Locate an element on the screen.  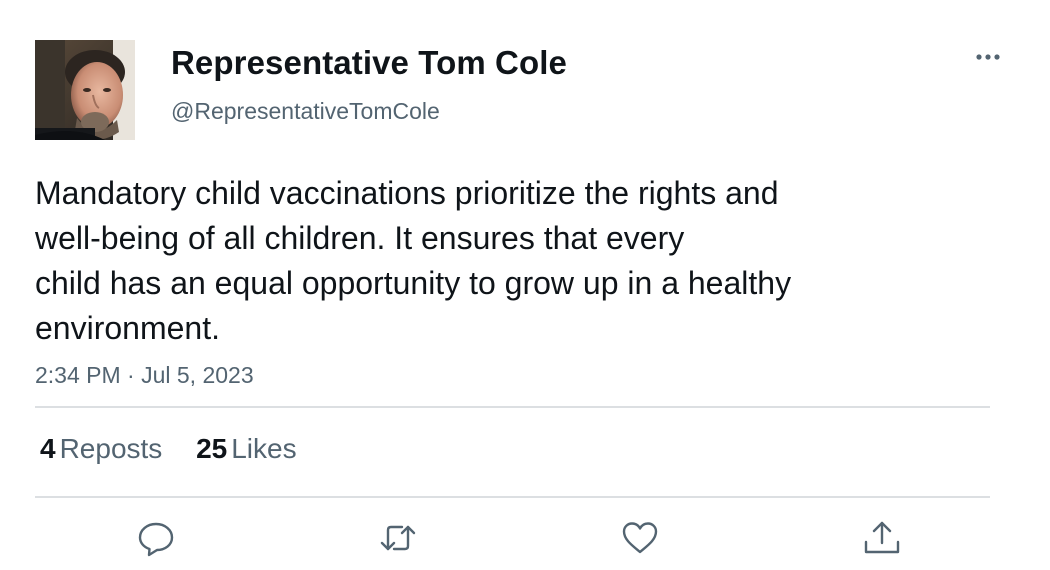
avatar is located at coordinates (85, 90).